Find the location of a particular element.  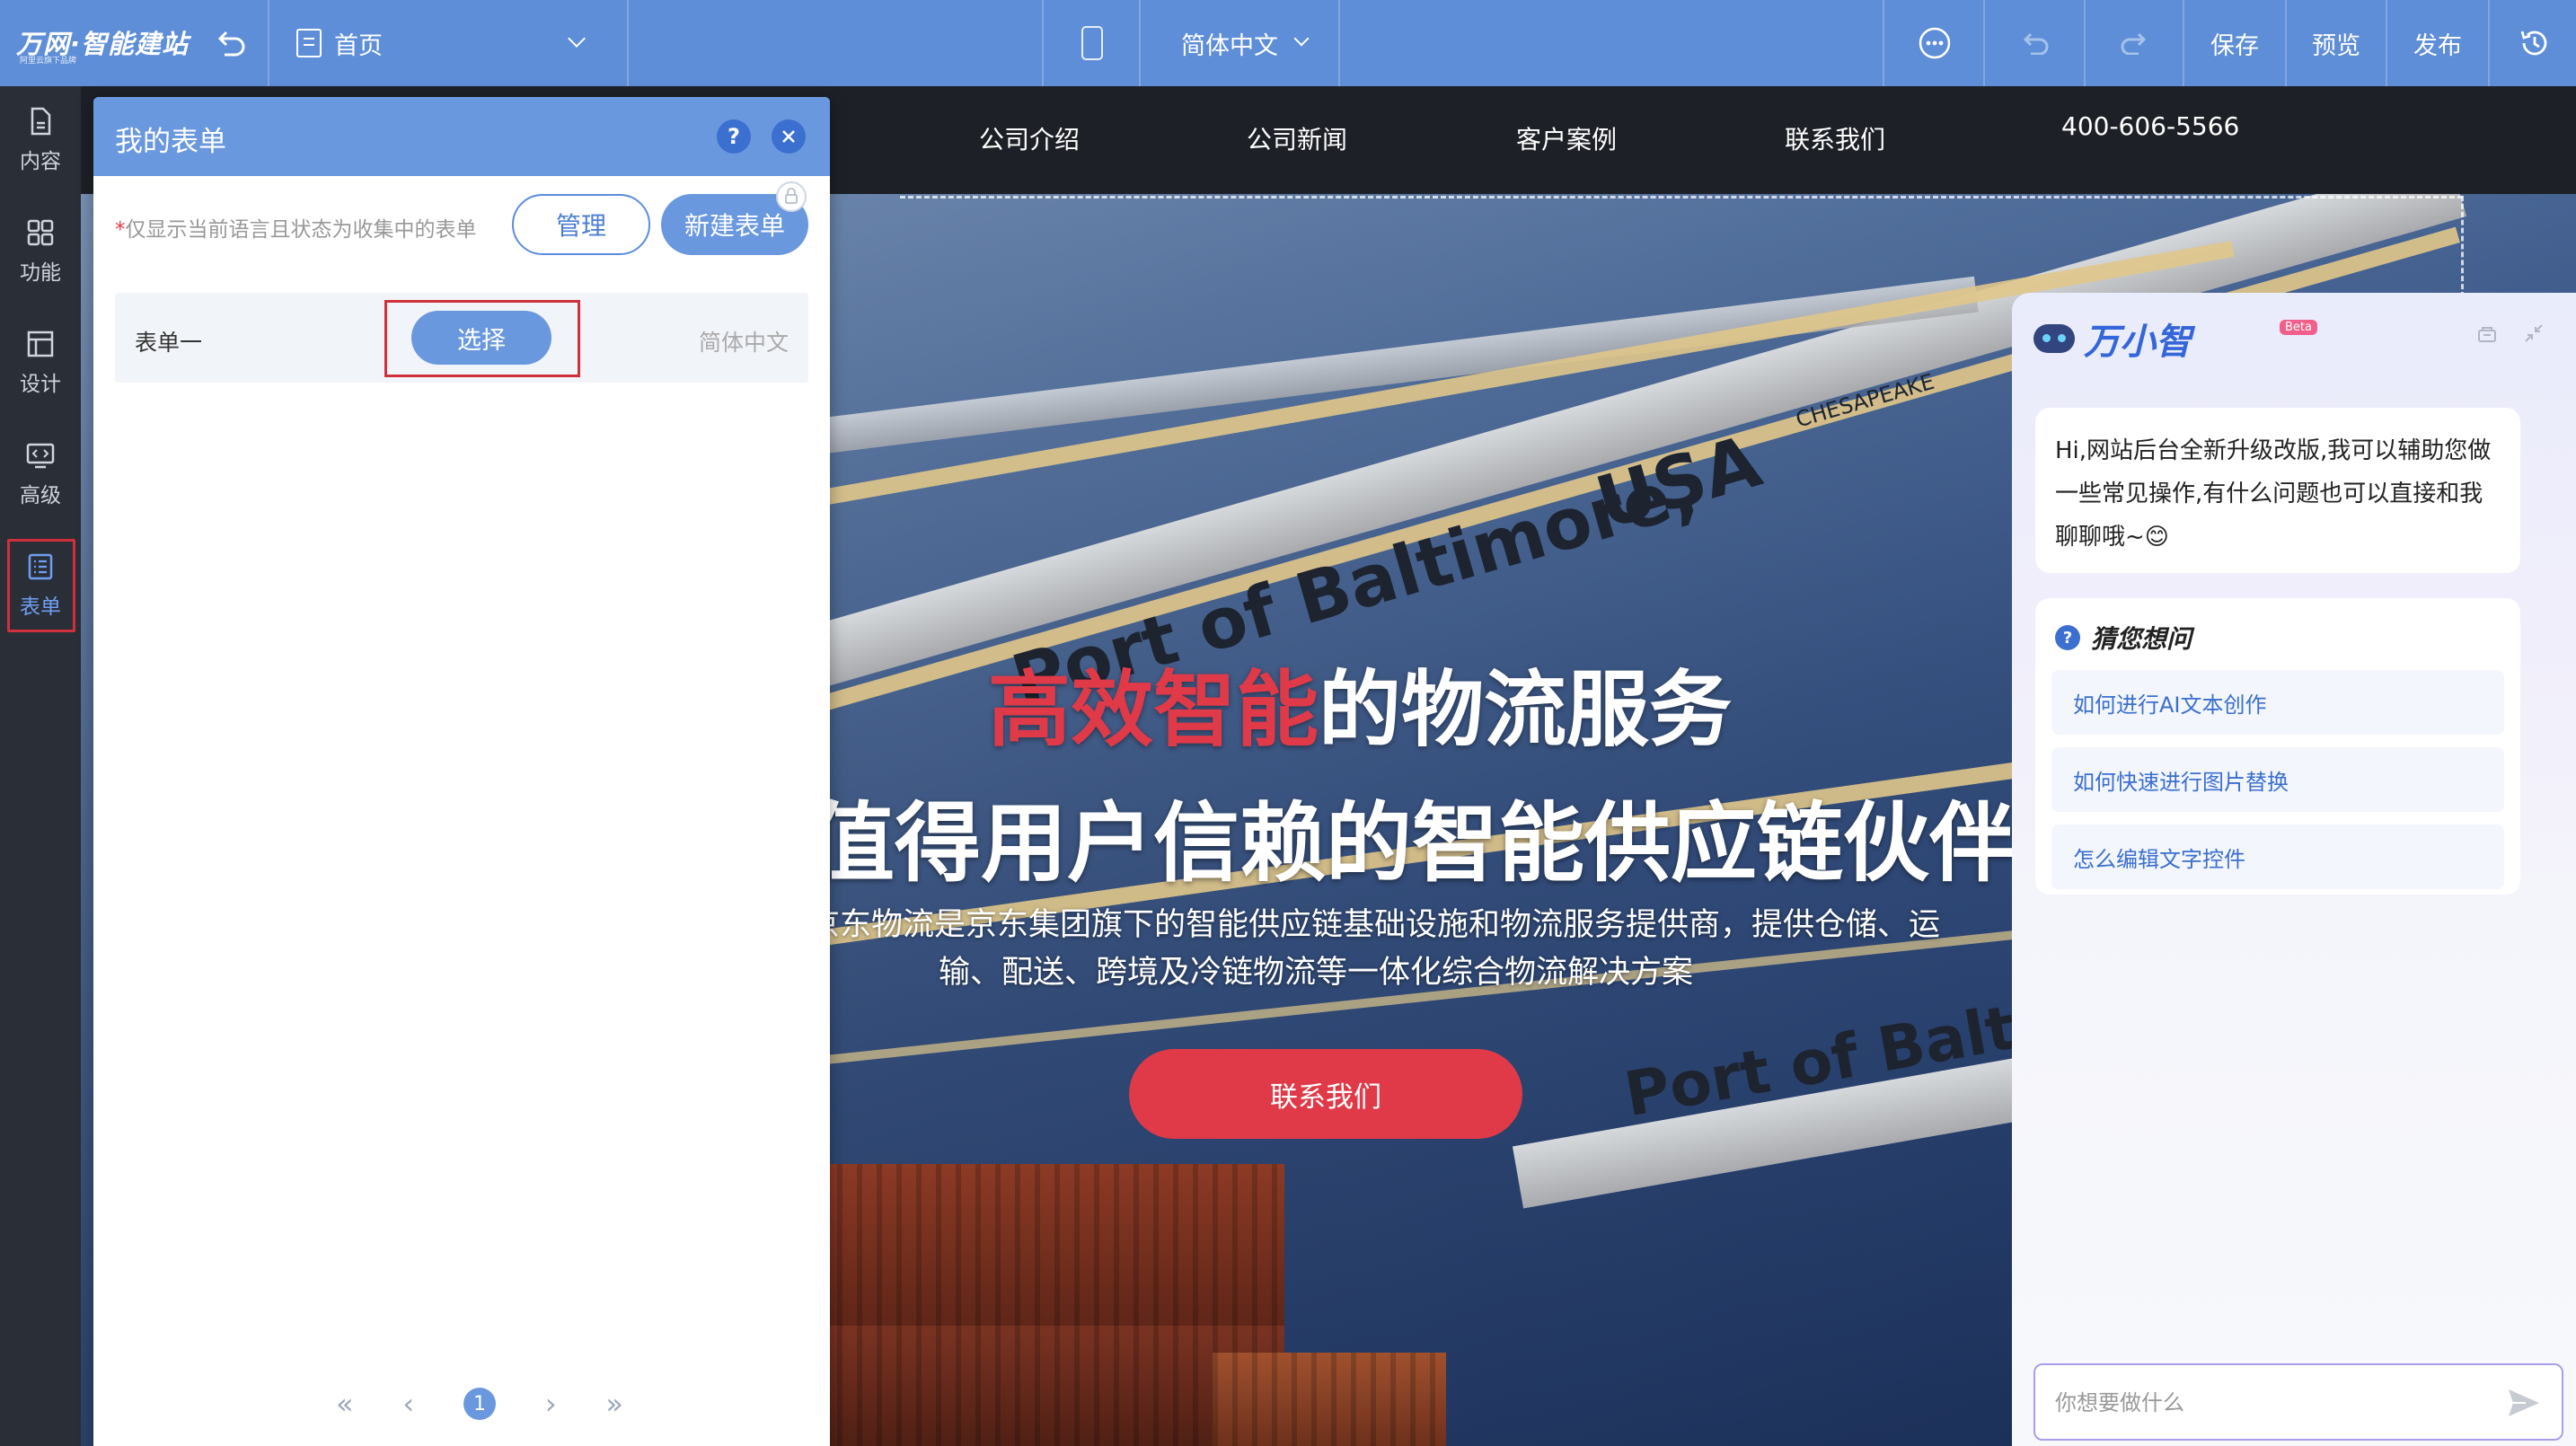

form-list-item: 表单一 选择 简体中文 is located at coordinates (461, 338).